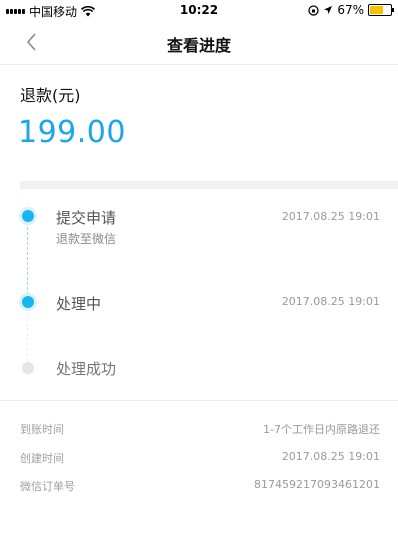 This screenshot has height=543, width=398. What do you see at coordinates (317, 484) in the screenshot?
I see `order-number: 8174592170934612​01` at bounding box center [317, 484].